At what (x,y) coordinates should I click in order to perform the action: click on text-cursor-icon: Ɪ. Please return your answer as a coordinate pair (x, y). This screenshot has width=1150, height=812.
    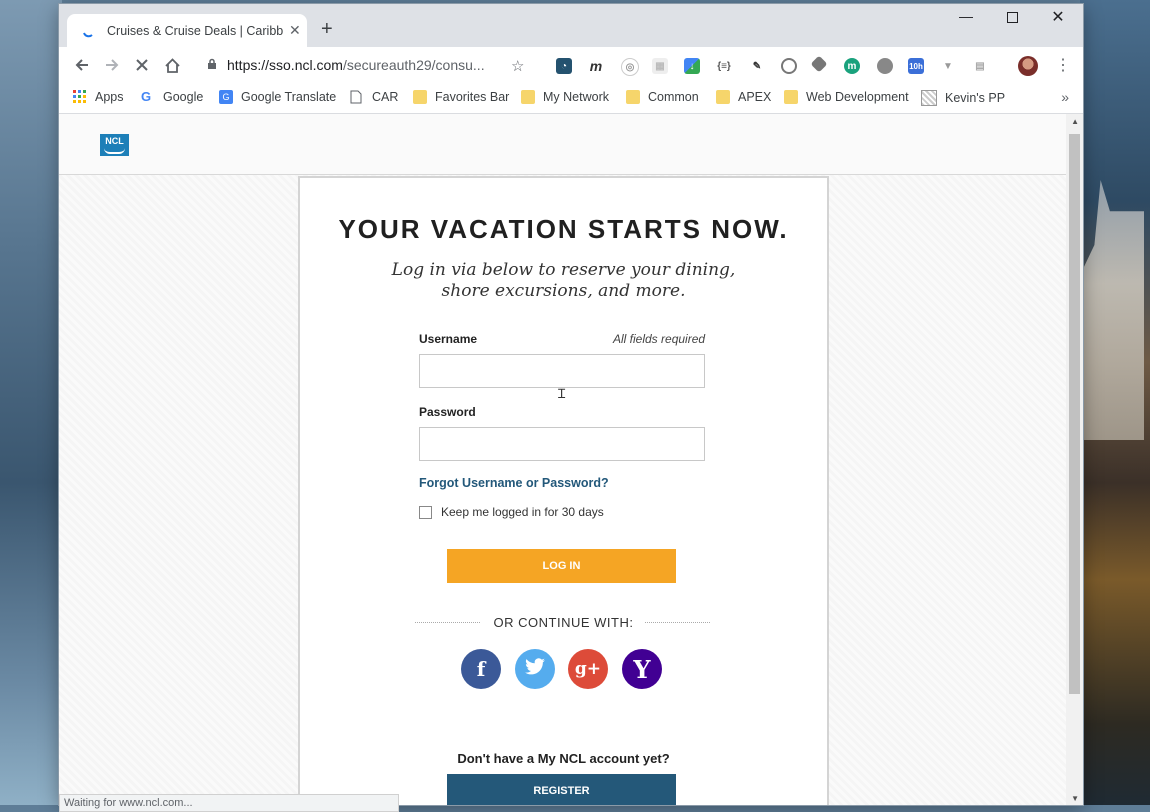
    Looking at the image, I should click on (562, 393).